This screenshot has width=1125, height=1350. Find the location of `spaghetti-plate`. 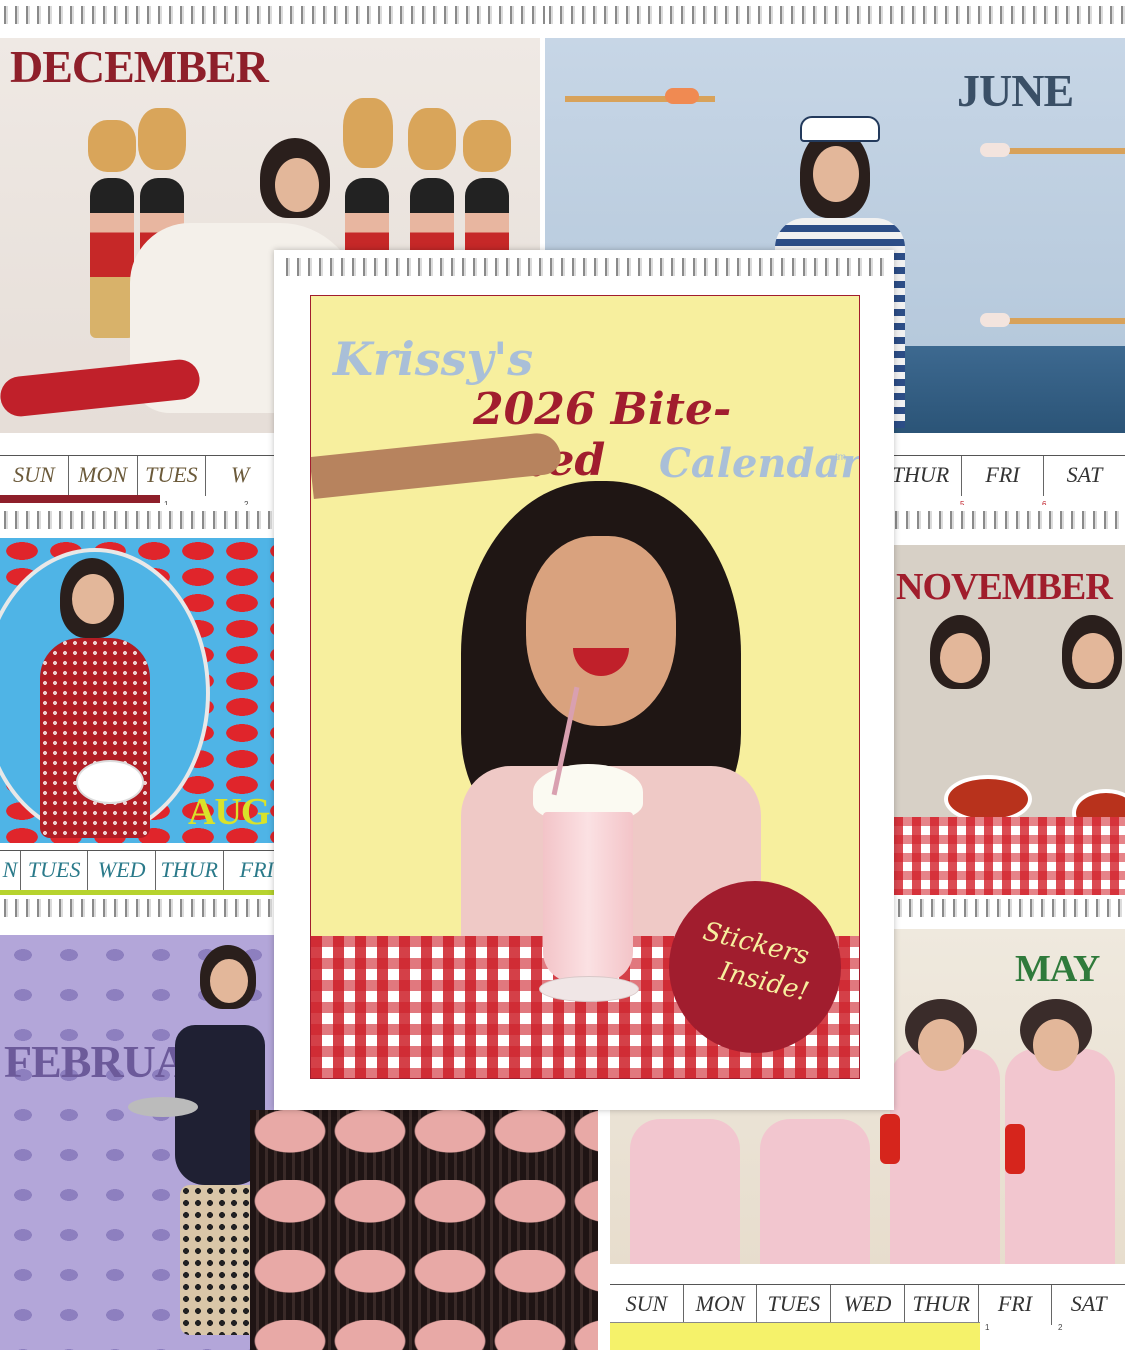

spaghetti-plate is located at coordinates (988, 799).